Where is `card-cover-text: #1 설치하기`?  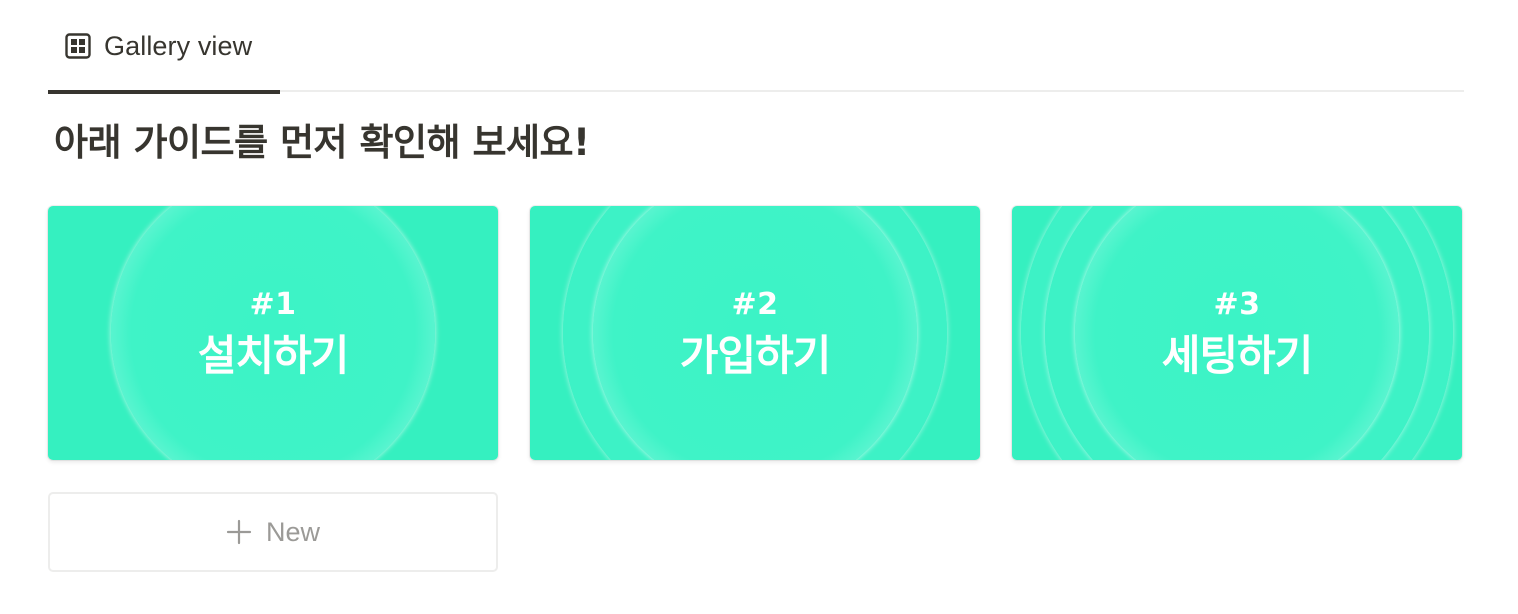 card-cover-text: #1 설치하기 is located at coordinates (273, 333).